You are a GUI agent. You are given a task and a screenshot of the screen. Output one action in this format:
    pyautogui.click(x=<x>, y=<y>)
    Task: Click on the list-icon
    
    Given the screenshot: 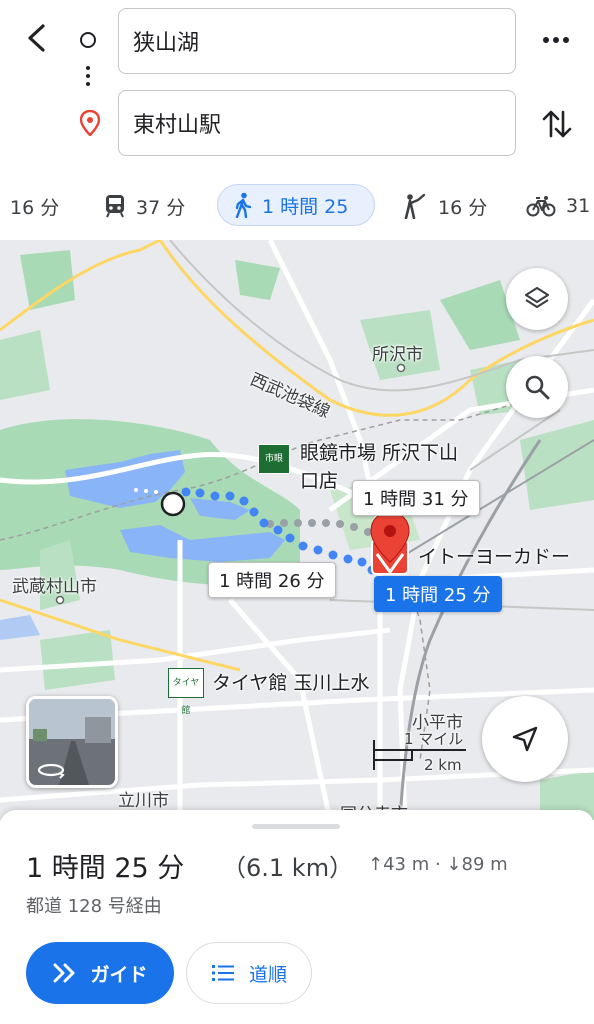 What is the action you would take?
    pyautogui.click(x=222, y=973)
    